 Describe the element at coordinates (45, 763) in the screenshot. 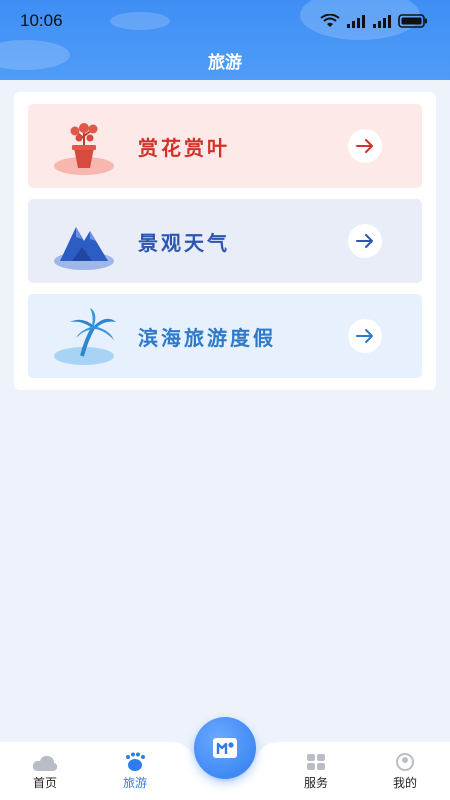

I see `cloud-icon` at that location.